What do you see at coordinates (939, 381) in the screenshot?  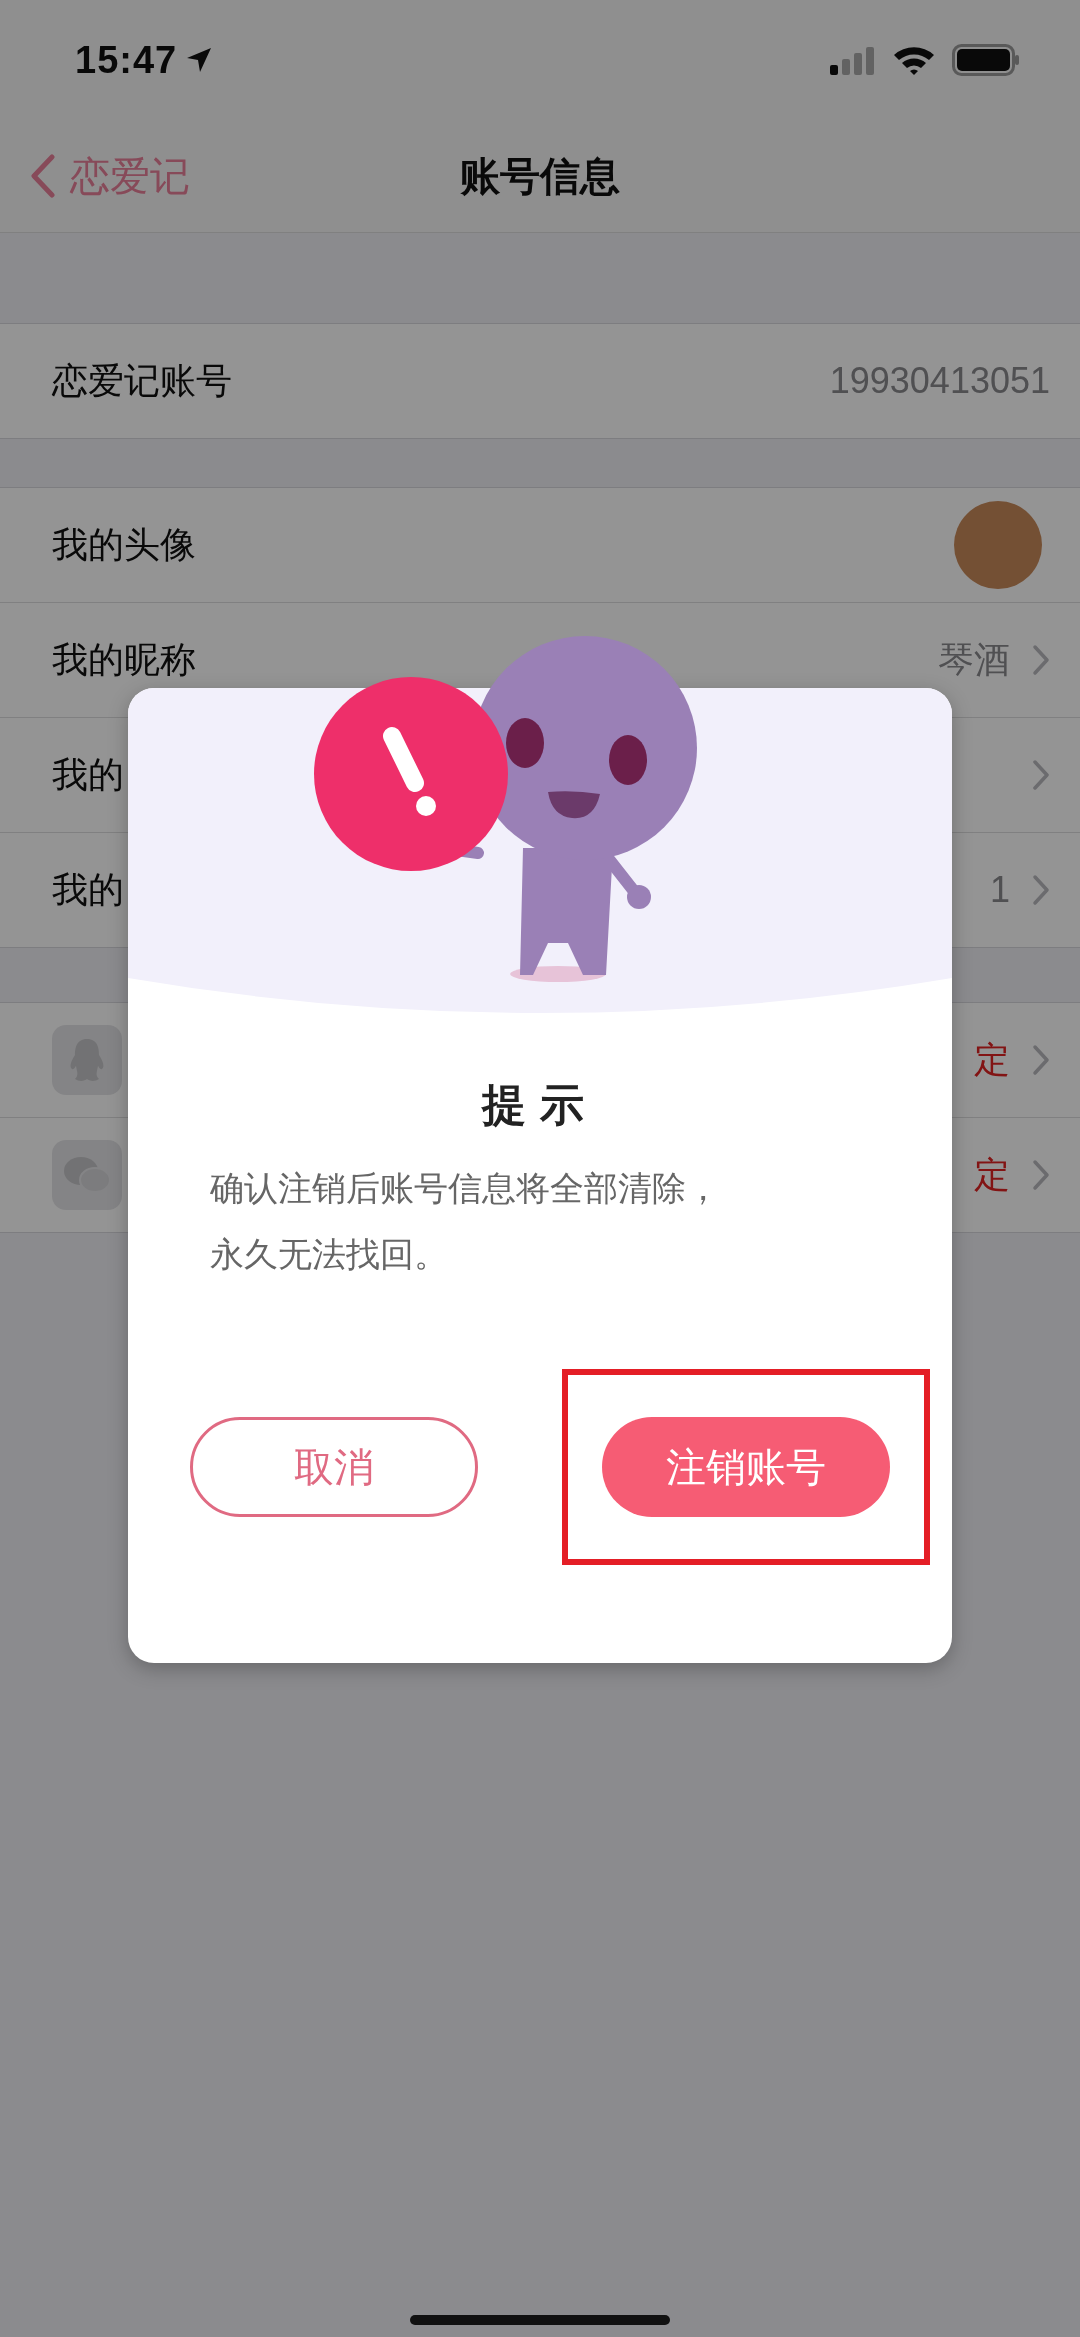 I see `account-number: 19930413051` at bounding box center [939, 381].